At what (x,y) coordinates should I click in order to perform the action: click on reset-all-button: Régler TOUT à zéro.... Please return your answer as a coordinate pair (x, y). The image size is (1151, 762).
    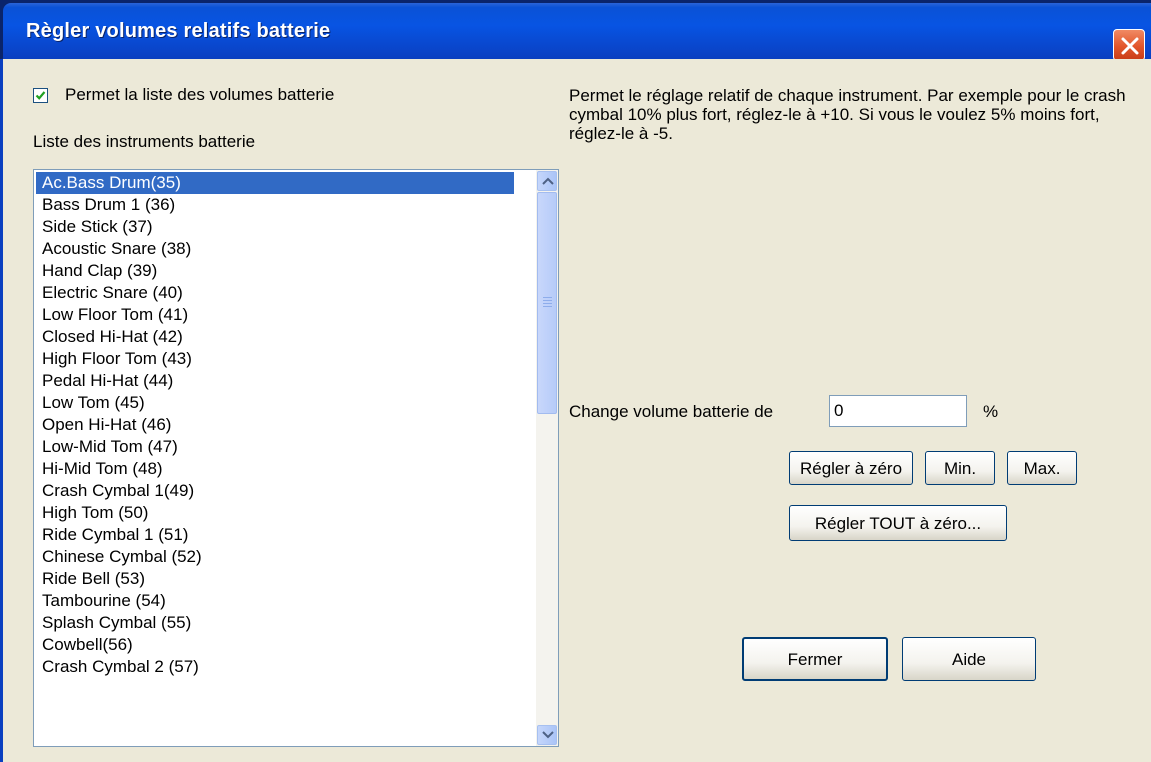
    Looking at the image, I should click on (898, 523).